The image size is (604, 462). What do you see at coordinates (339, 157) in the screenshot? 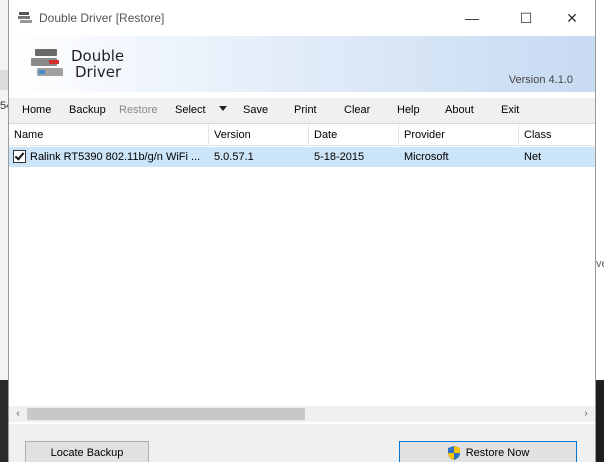
I see `cell-date: 5-18-2015` at bounding box center [339, 157].